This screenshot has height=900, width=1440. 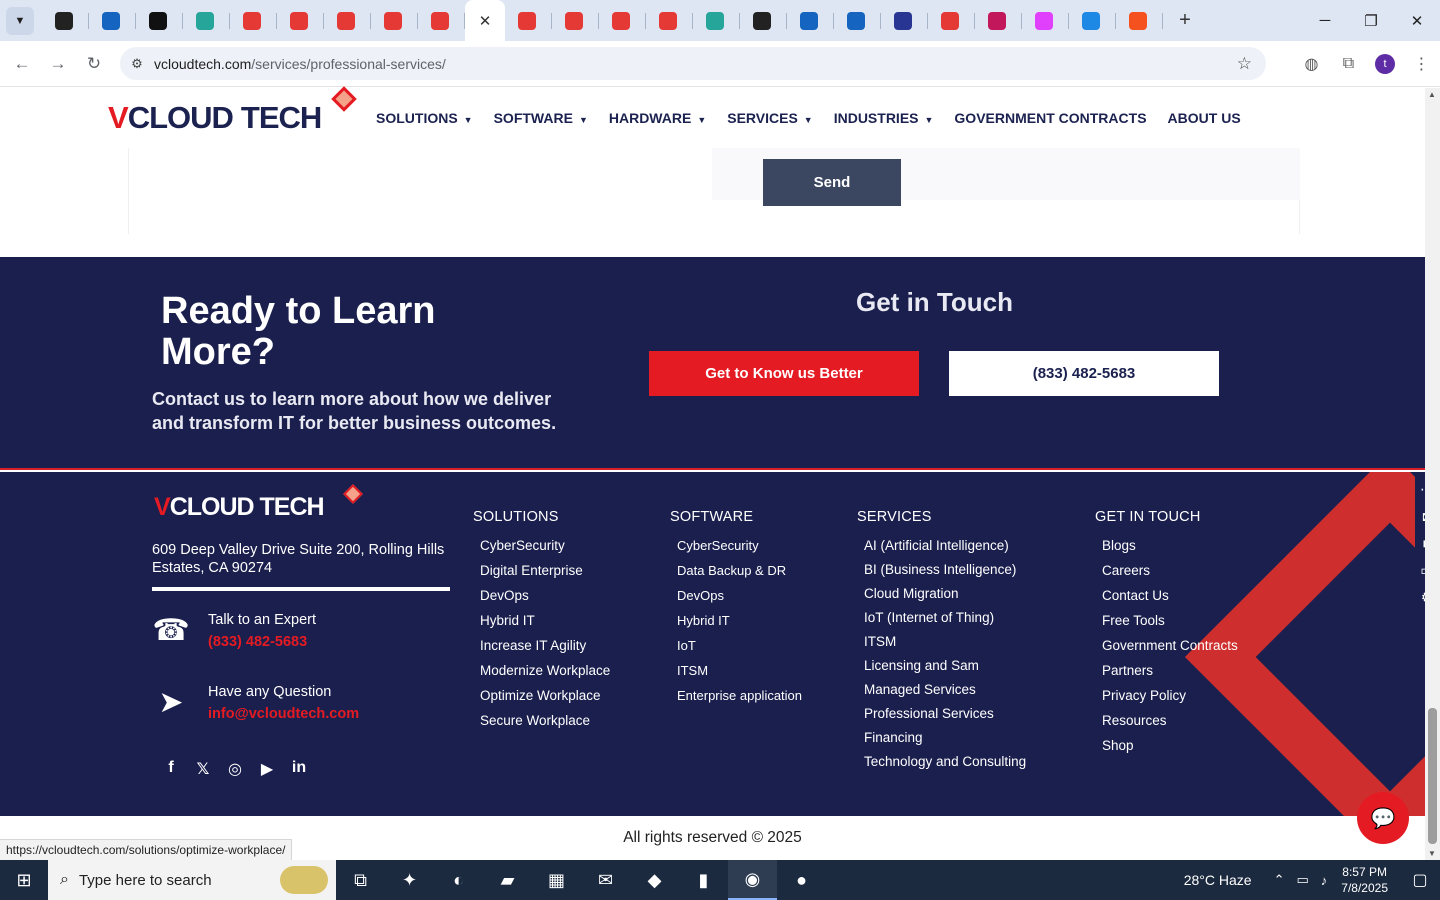 What do you see at coordinates (20, 20) in the screenshot?
I see `tab-search-button: ▼` at bounding box center [20, 20].